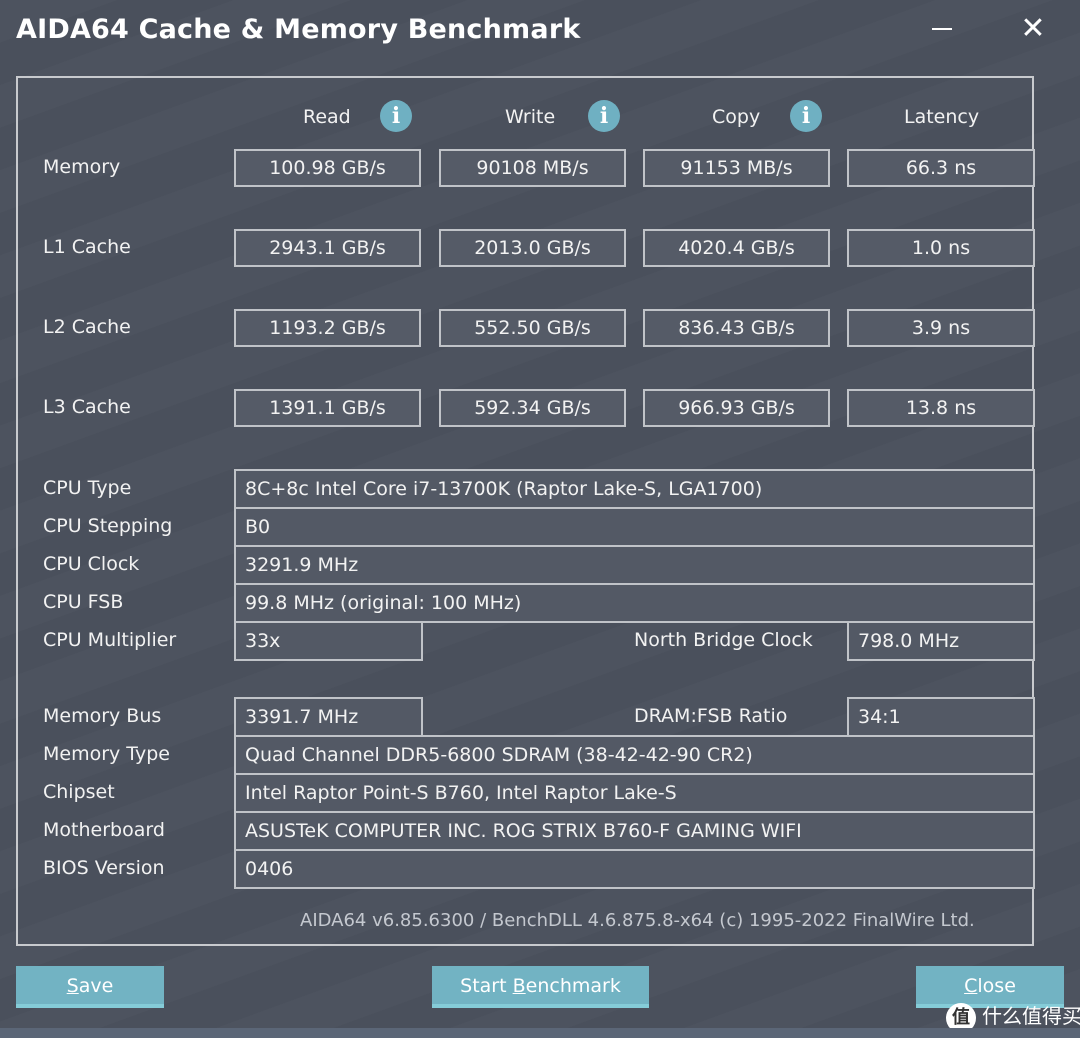 Image resolution: width=1080 pixels, height=1038 pixels. I want to click on memory-bus-label: Memory Bus, so click(102, 716).